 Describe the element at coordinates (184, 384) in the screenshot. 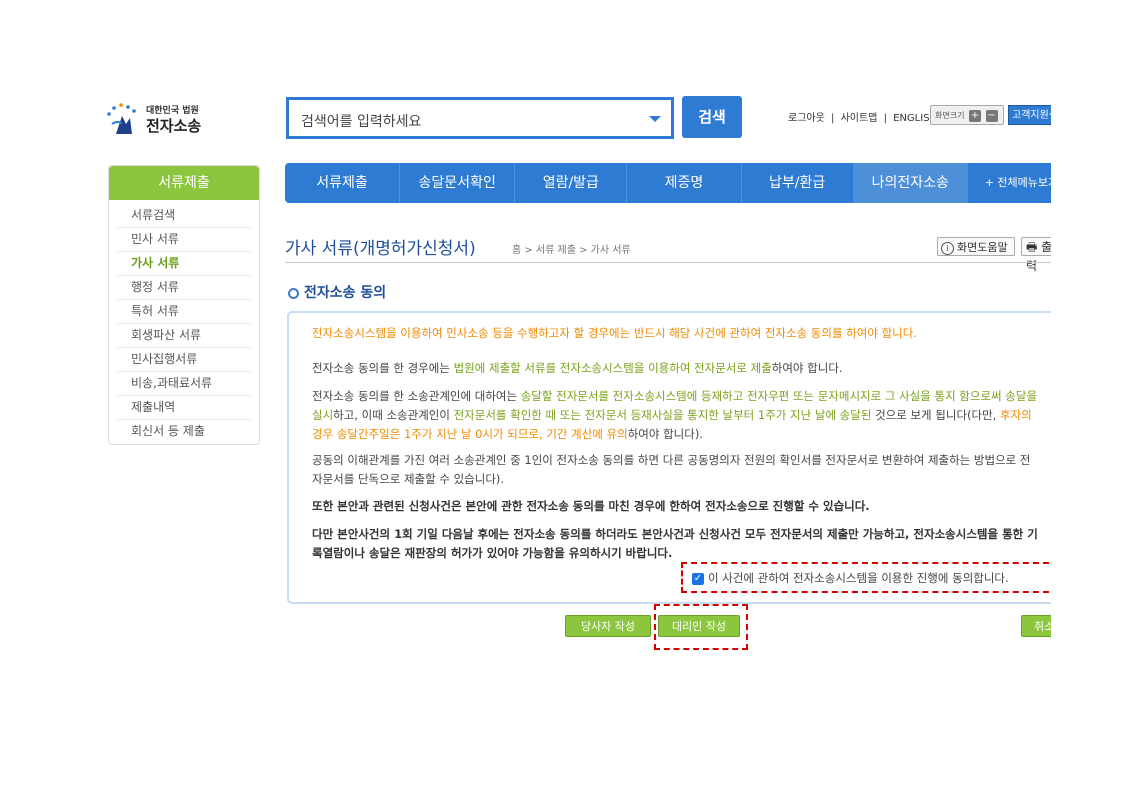

I see `left-menu-item: 비송,과태료서류` at that location.